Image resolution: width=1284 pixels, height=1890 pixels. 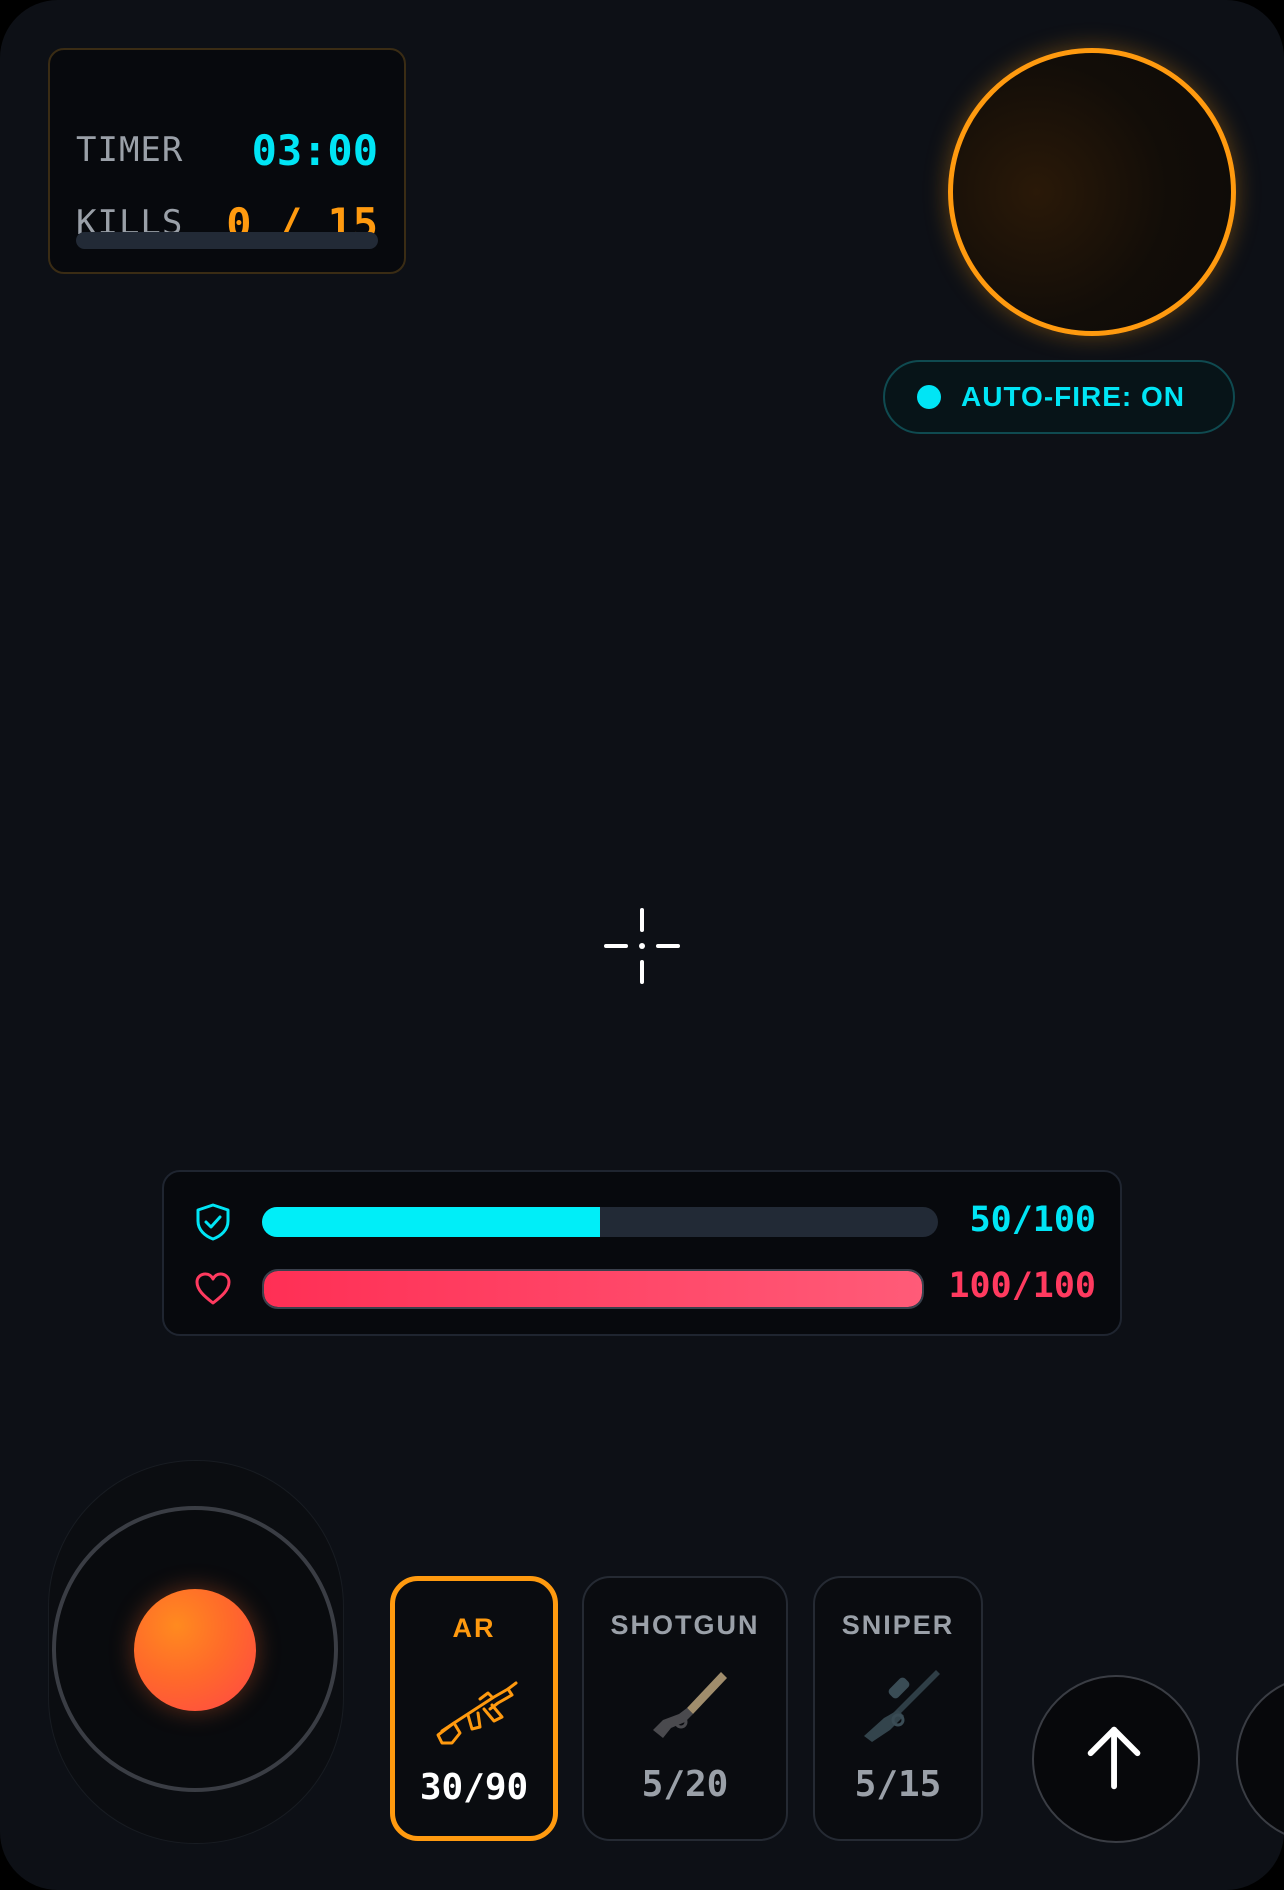 I want to click on autofire-toggle: AUTO-FIRE: ON, so click(x=1059, y=397).